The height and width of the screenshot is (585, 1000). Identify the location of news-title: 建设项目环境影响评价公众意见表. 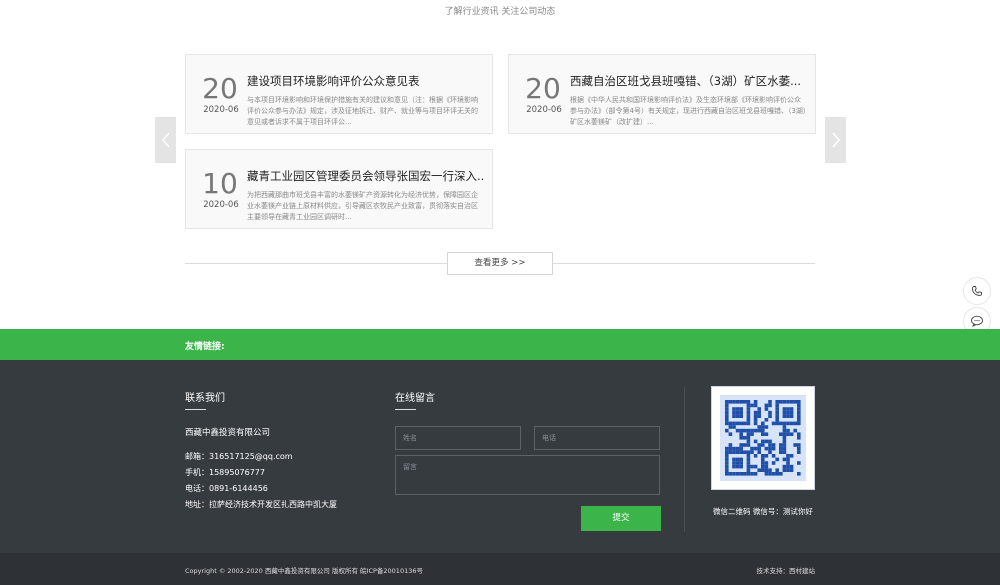
(365, 81).